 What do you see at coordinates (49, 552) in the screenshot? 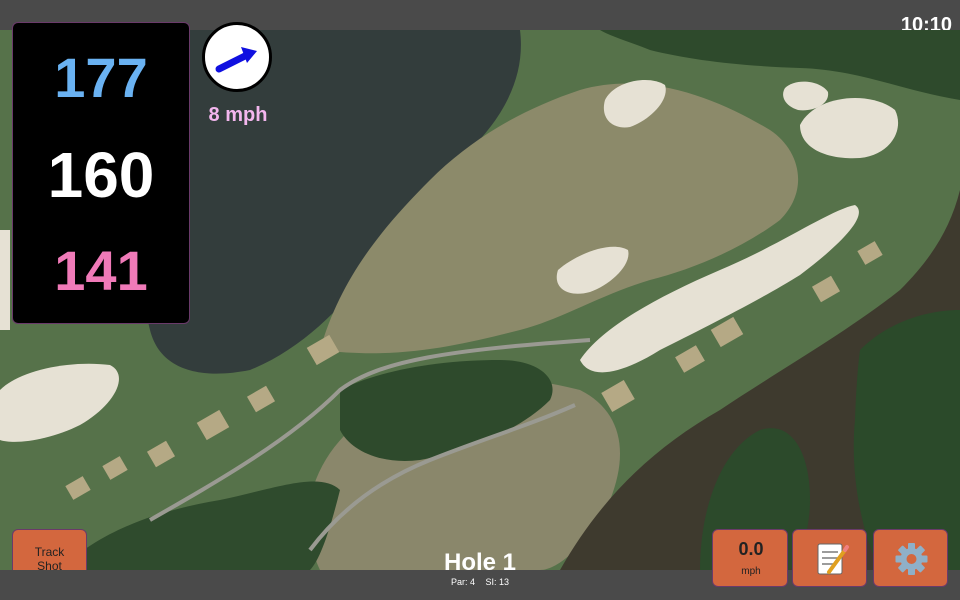
I see `track-shot-label-line1: Track` at bounding box center [49, 552].